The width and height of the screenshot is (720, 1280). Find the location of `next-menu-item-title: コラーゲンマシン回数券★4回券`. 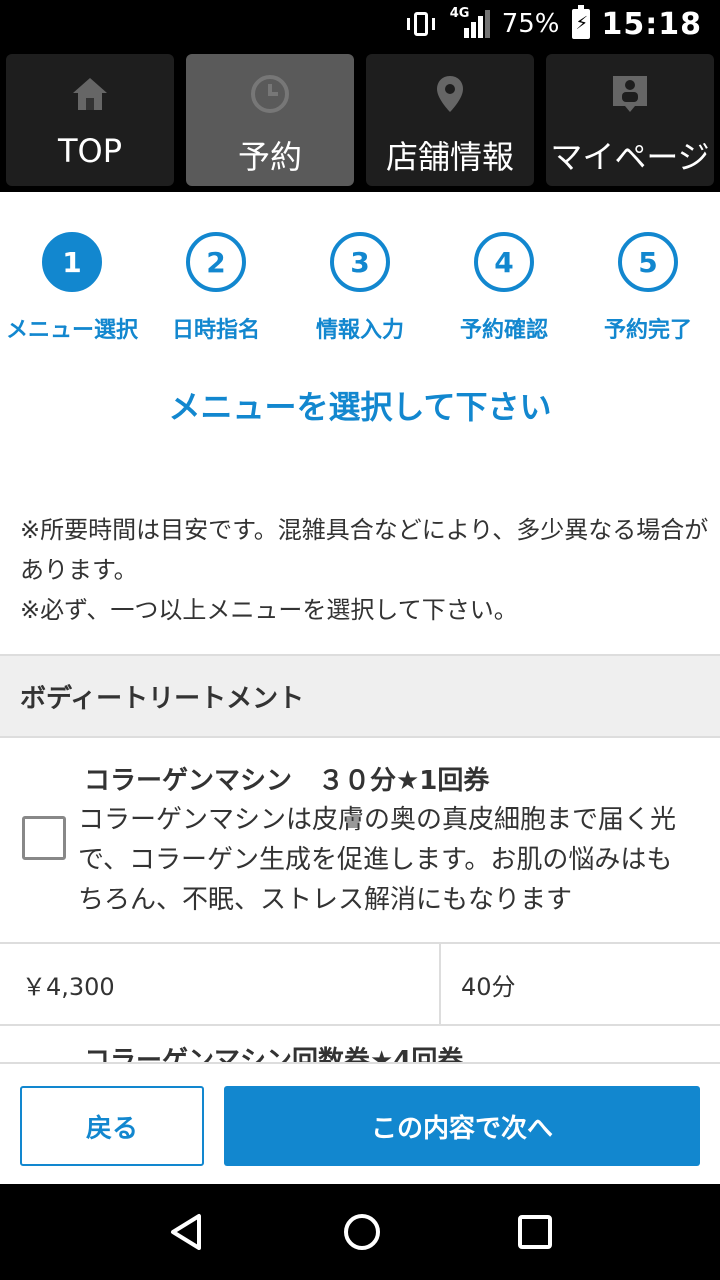

next-menu-item-title: コラーゲンマシン回数券★4回券 is located at coordinates (274, 1054).